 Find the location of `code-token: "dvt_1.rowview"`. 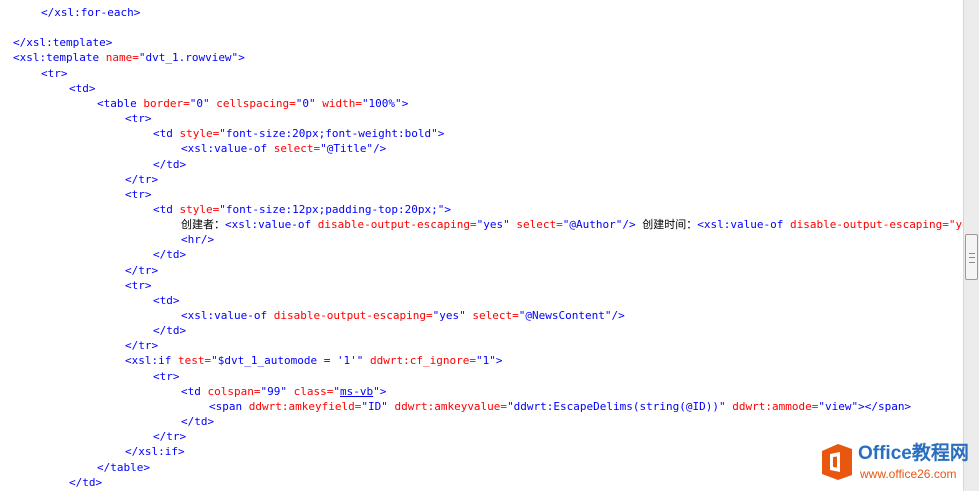

code-token: "dvt_1.rowview" is located at coordinates (188, 58).